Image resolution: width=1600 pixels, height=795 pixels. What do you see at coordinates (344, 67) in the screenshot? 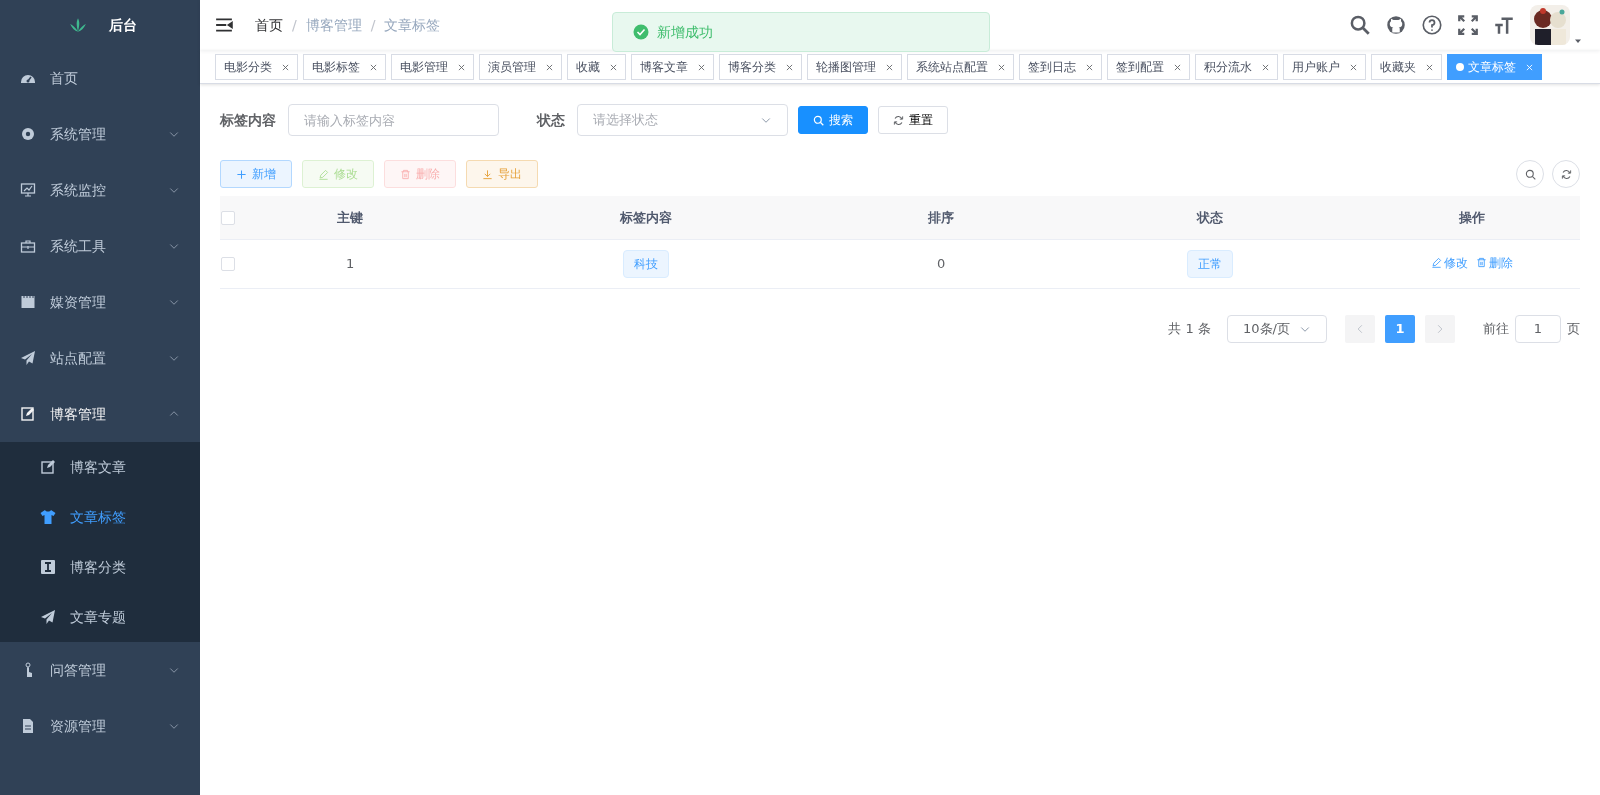
I see `tab: 电影标签` at bounding box center [344, 67].